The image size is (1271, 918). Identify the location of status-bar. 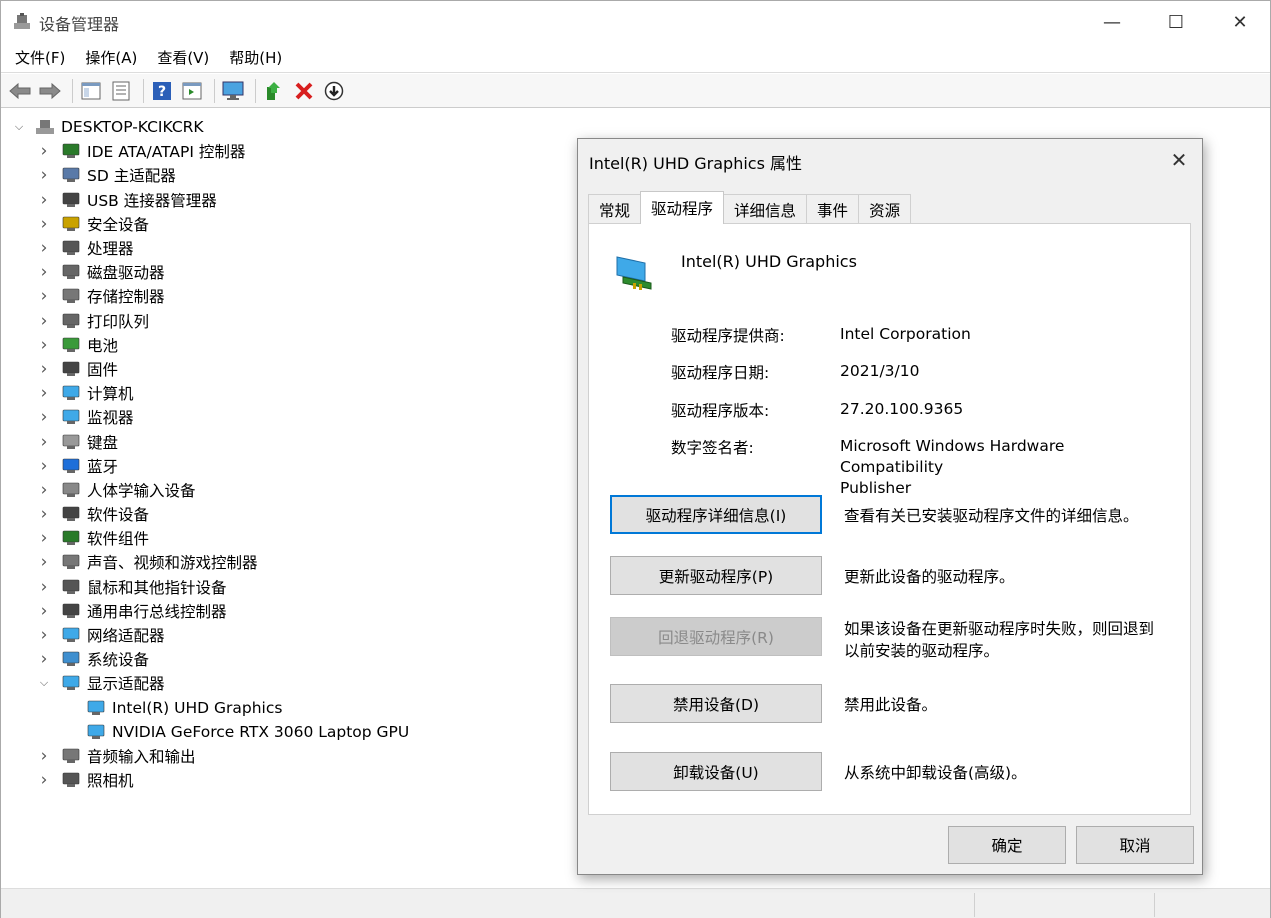
(635, 903).